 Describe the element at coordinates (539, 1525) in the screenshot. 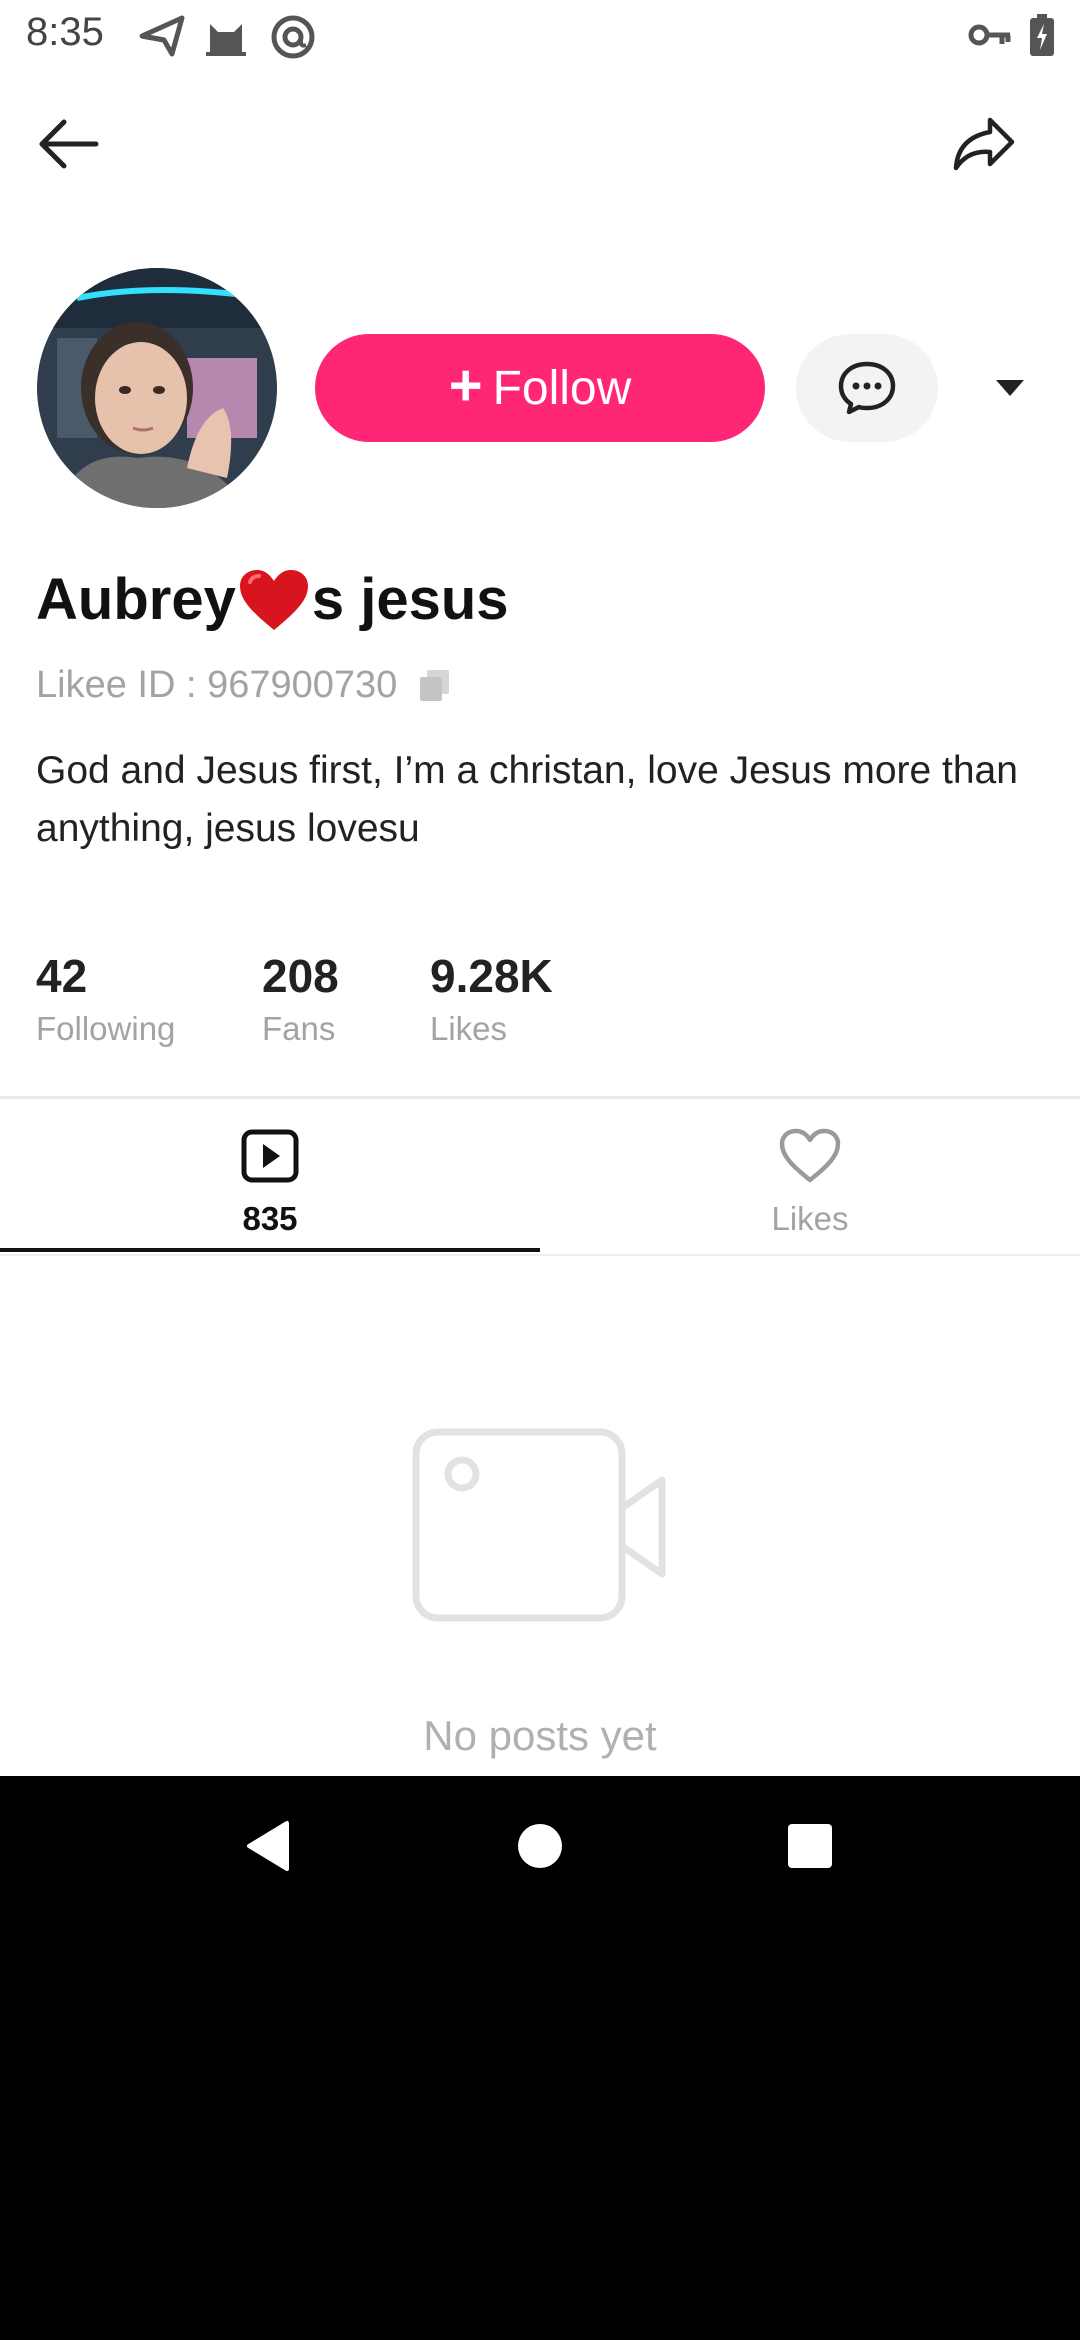

I see `video-camera-icon` at that location.